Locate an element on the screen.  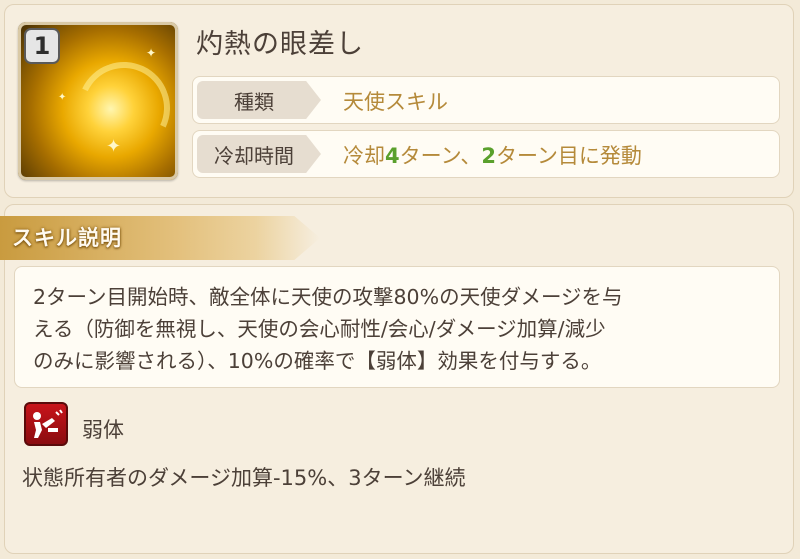
debuff-name: 弱体 is located at coordinates (103, 430).